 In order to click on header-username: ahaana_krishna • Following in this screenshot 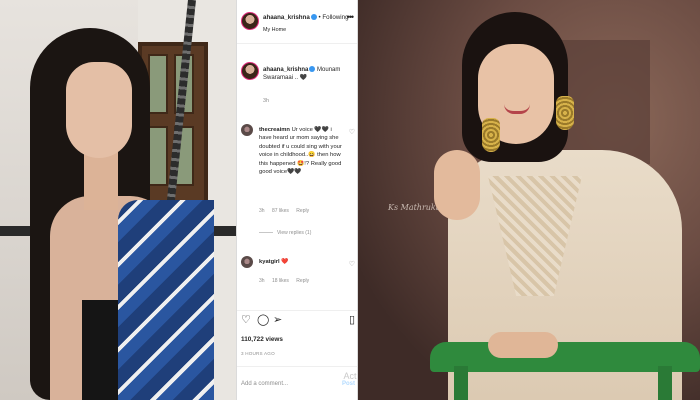, I will do `click(306, 17)`.